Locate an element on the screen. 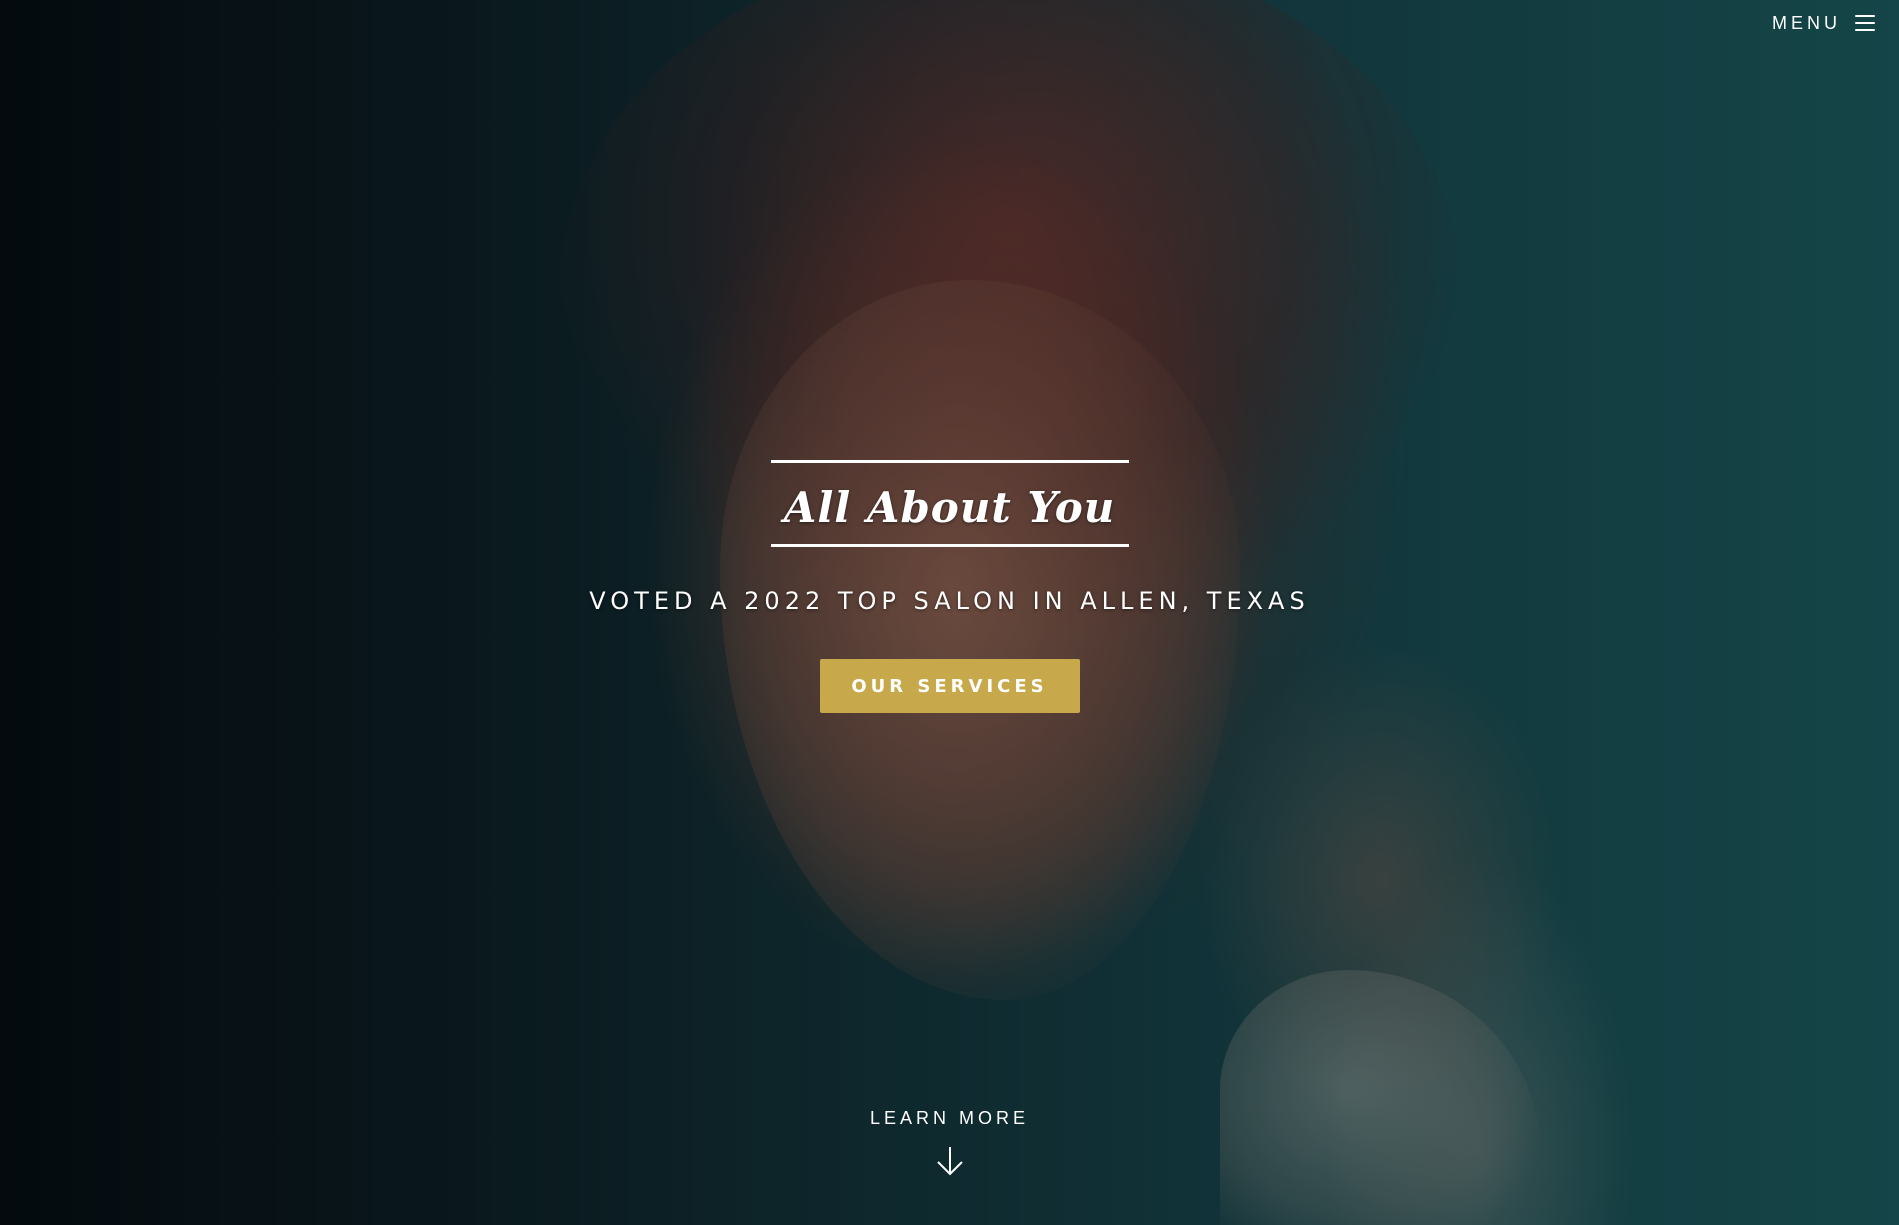 The height and width of the screenshot is (1225, 1899). menu-label: MENU is located at coordinates (1806, 23).